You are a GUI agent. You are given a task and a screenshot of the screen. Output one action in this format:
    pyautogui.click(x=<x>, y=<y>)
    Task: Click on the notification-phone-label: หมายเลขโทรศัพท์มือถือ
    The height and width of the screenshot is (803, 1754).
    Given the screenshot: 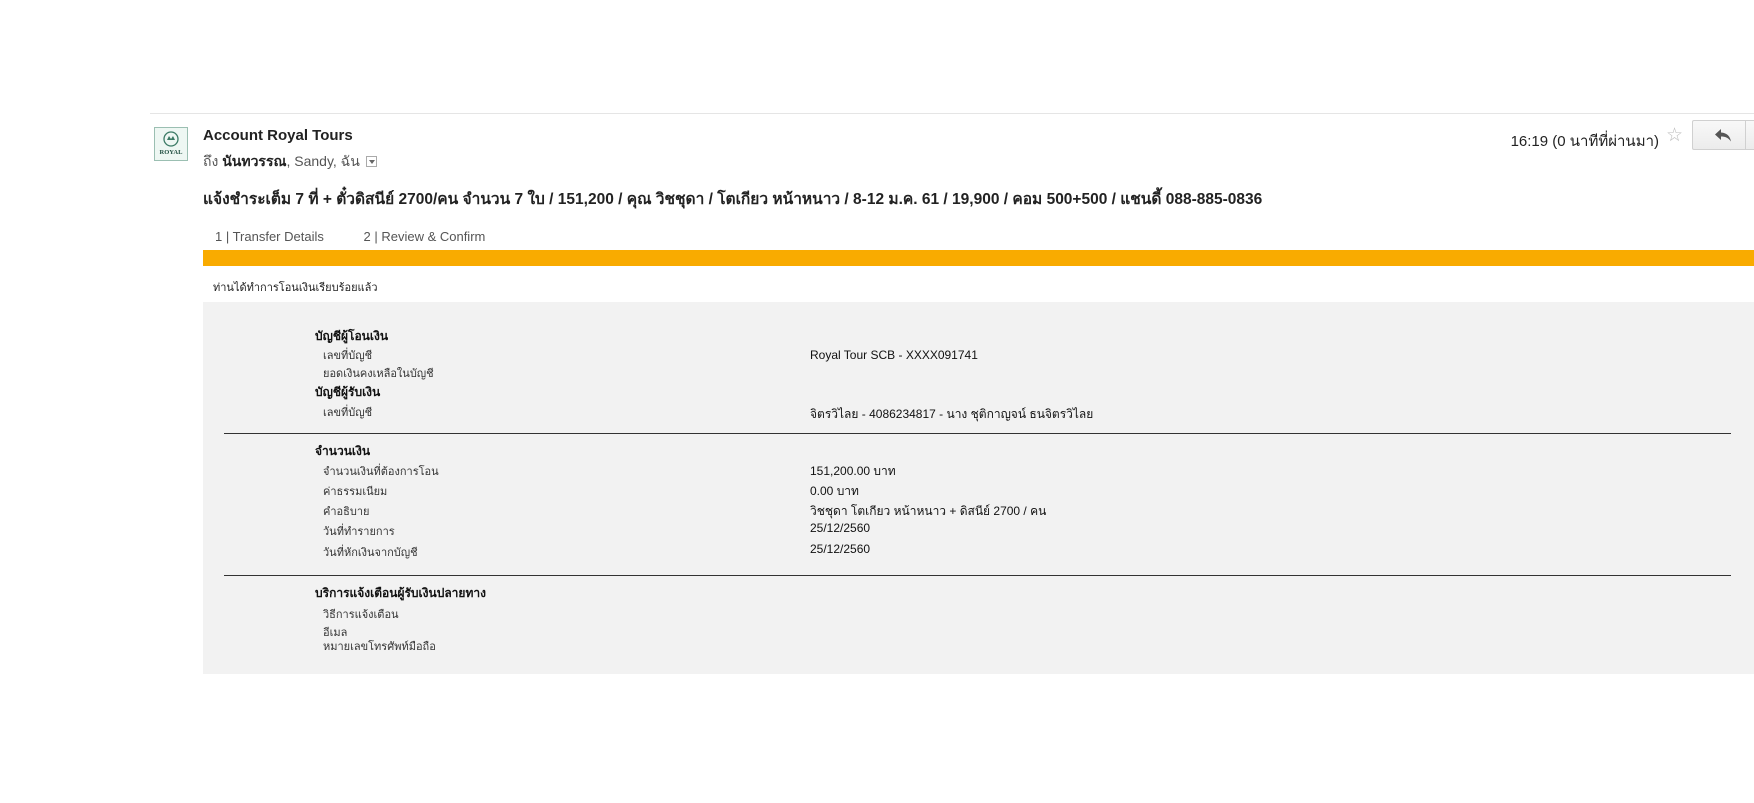 What is the action you would take?
    pyautogui.click(x=379, y=647)
    